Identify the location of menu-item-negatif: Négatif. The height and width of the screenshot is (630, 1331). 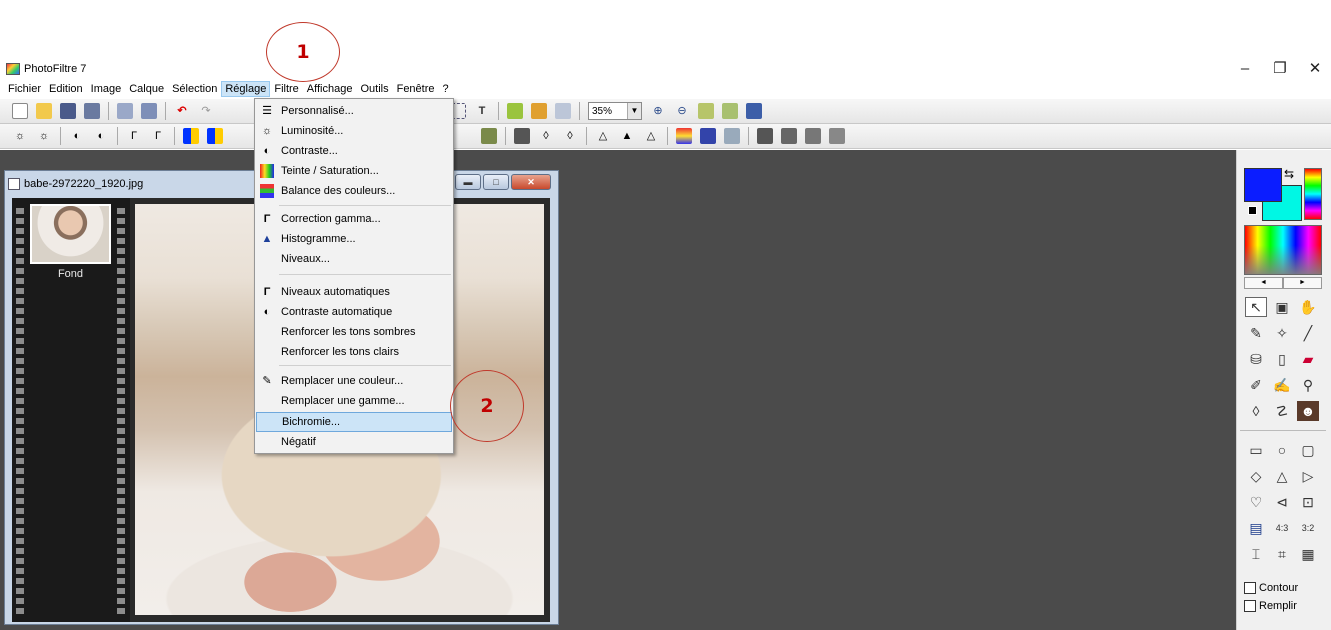
(354, 442).